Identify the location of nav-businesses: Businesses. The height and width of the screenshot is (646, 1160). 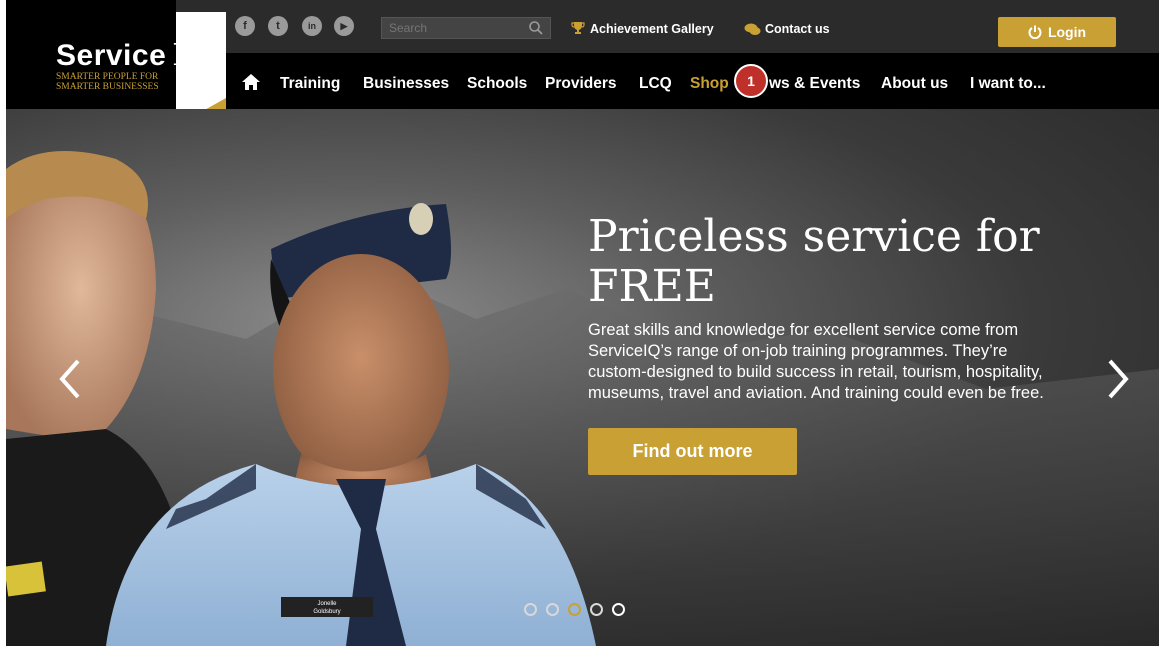
(406, 84).